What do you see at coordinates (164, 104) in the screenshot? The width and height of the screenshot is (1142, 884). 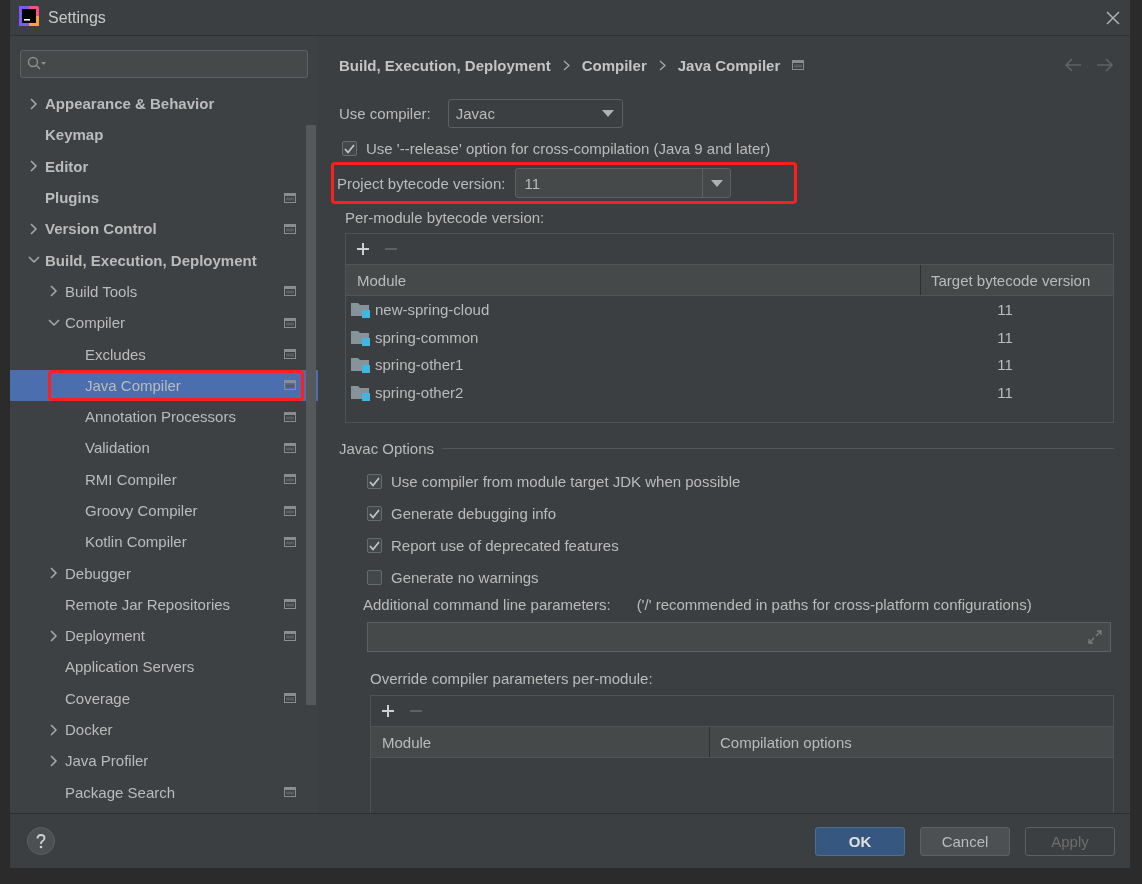 I see `tree-item: Appearance & Behavior` at bounding box center [164, 104].